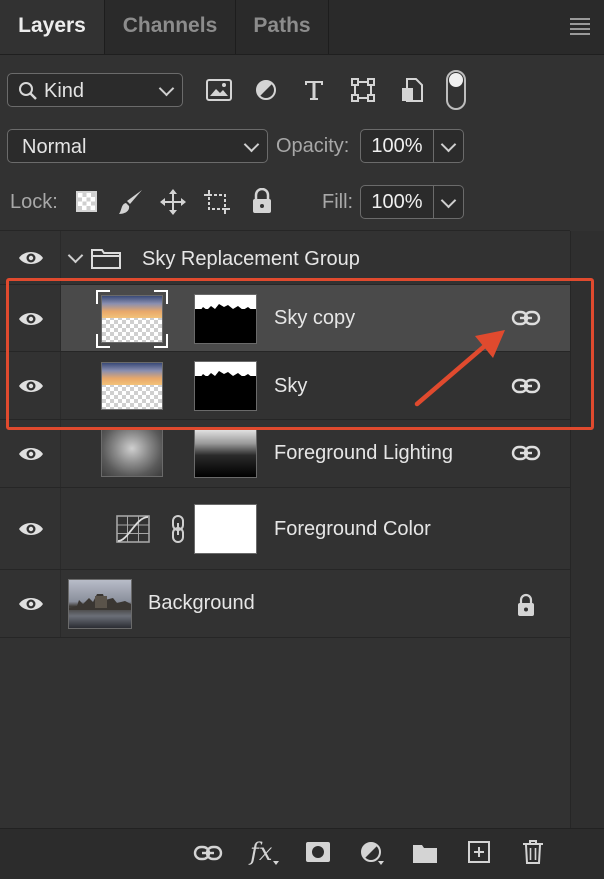  I want to click on filter-kind-select: Kind, so click(95, 90).